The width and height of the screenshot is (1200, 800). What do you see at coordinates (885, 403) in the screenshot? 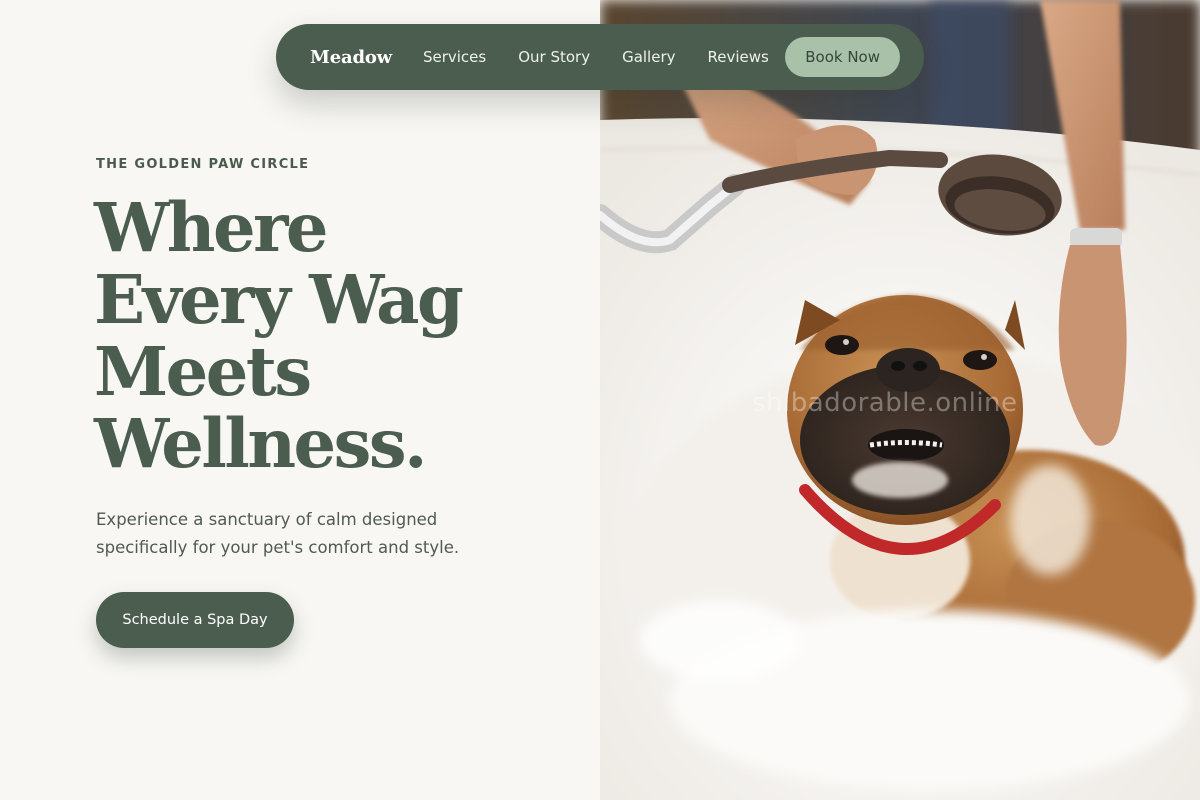
I see `photo-watermark: shibadorable.online` at bounding box center [885, 403].